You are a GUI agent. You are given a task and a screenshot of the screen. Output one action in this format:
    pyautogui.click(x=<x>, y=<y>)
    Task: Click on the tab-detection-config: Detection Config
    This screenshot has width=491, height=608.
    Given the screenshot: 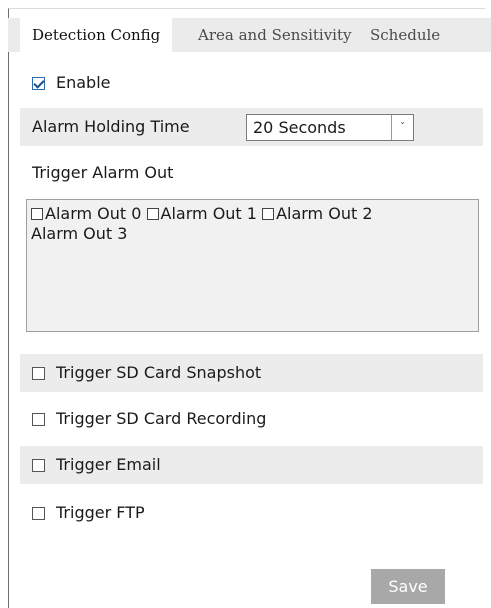 What is the action you would take?
    pyautogui.click(x=96, y=35)
    